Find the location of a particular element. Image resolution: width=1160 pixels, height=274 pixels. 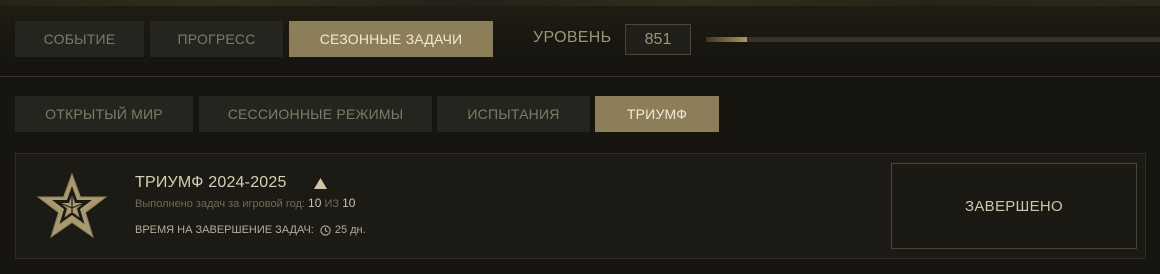

card-title: ТРИУМФ 2024-2025 is located at coordinates (211, 182).